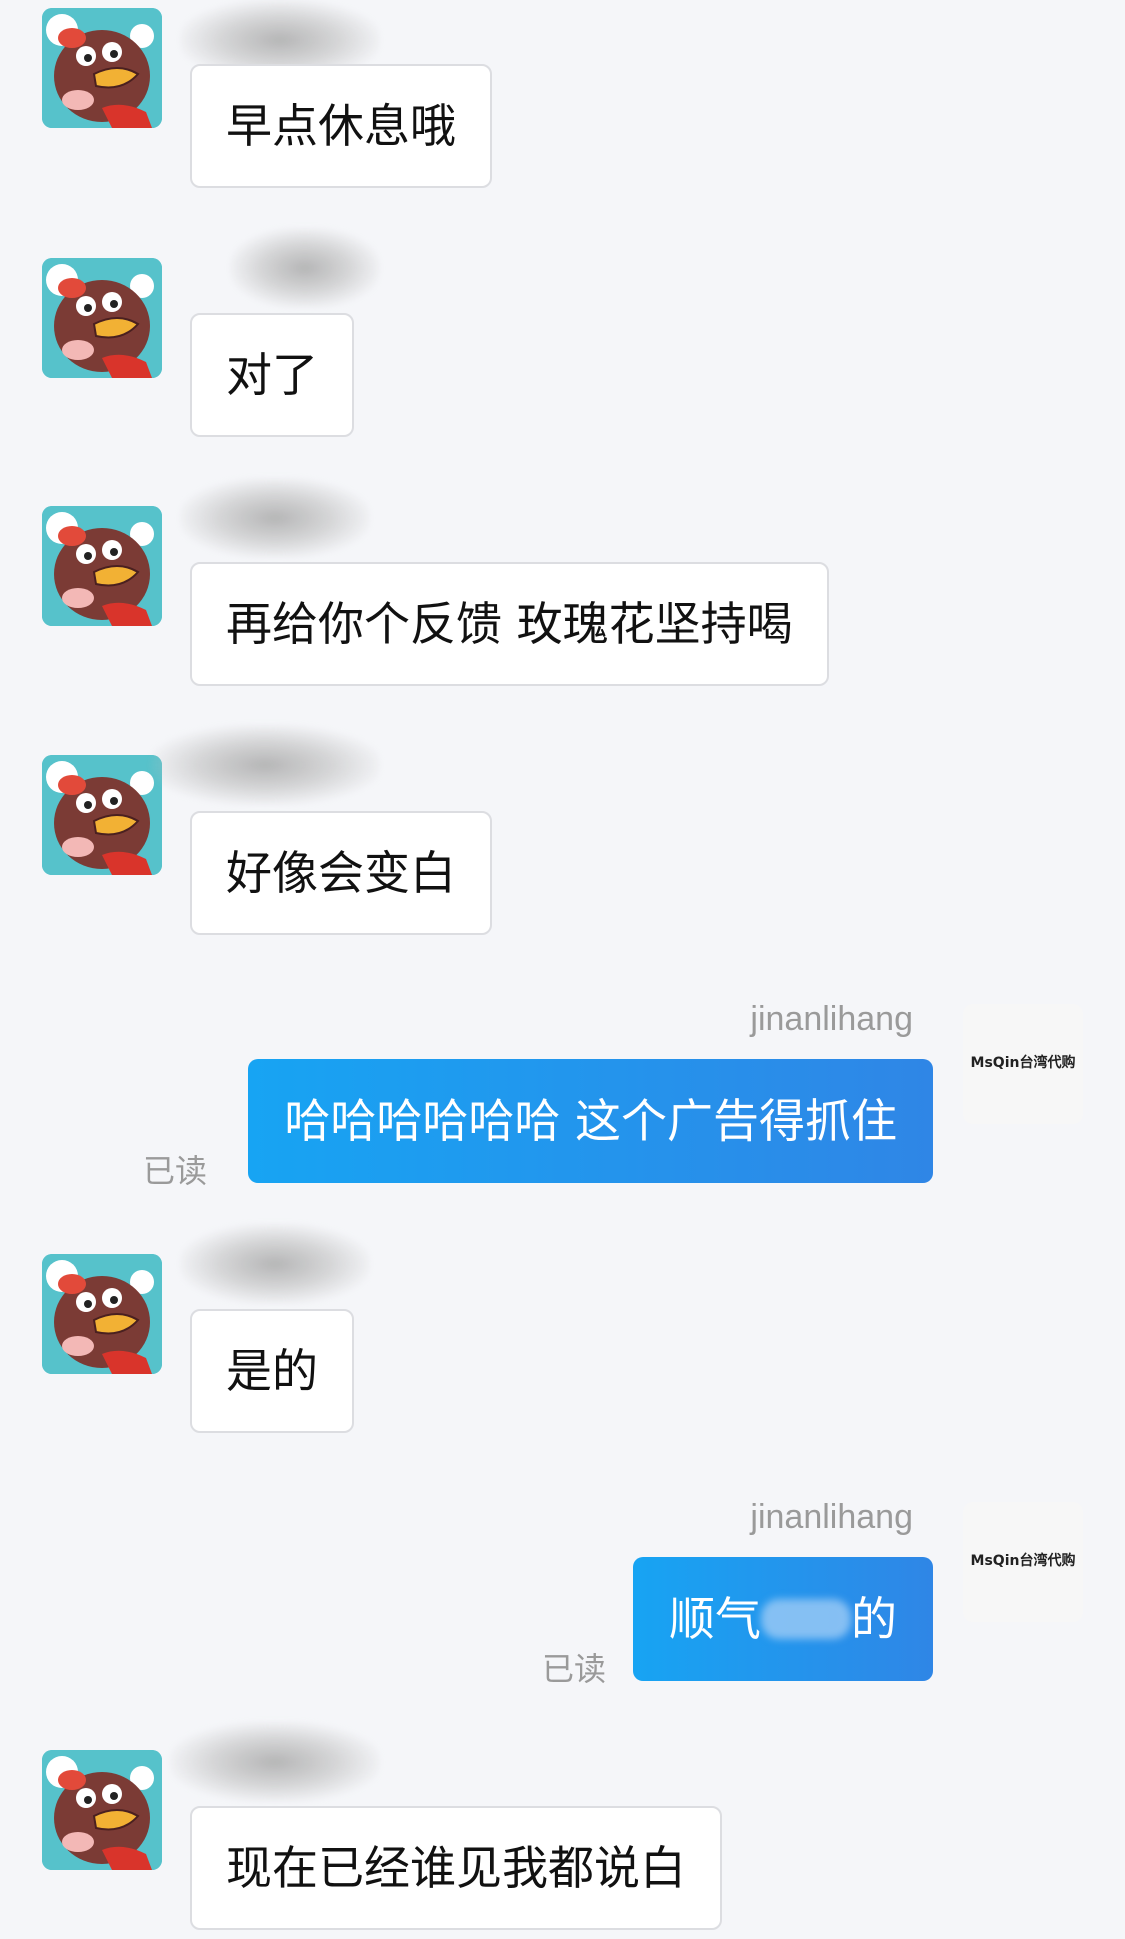  I want to click on message-bubble: 顺气 的, so click(783, 1619).